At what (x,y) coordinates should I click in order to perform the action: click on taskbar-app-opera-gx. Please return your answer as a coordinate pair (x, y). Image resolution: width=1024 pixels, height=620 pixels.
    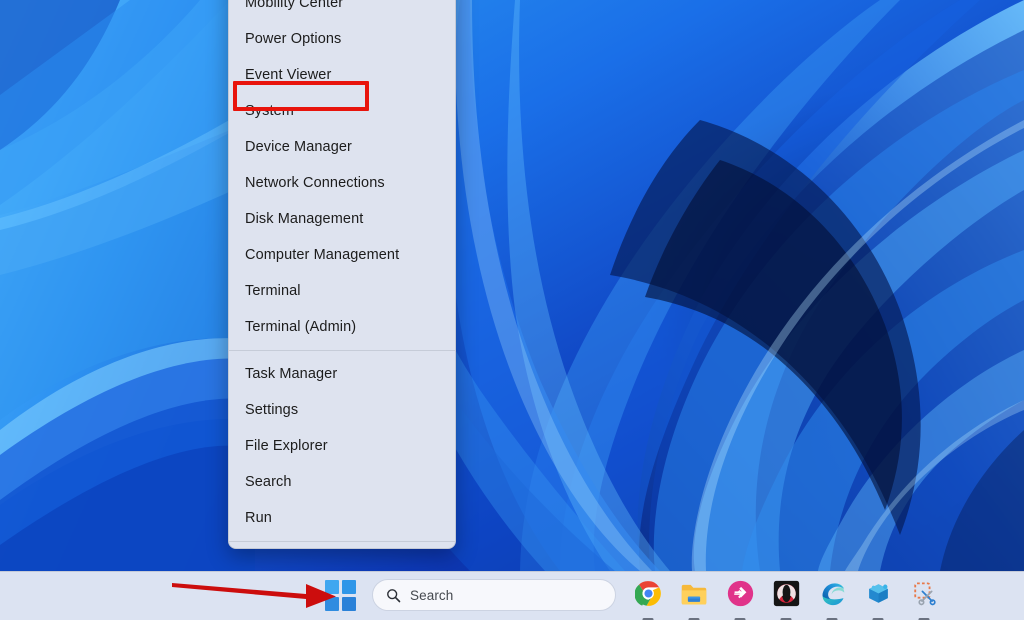
    Looking at the image, I should click on (786, 596).